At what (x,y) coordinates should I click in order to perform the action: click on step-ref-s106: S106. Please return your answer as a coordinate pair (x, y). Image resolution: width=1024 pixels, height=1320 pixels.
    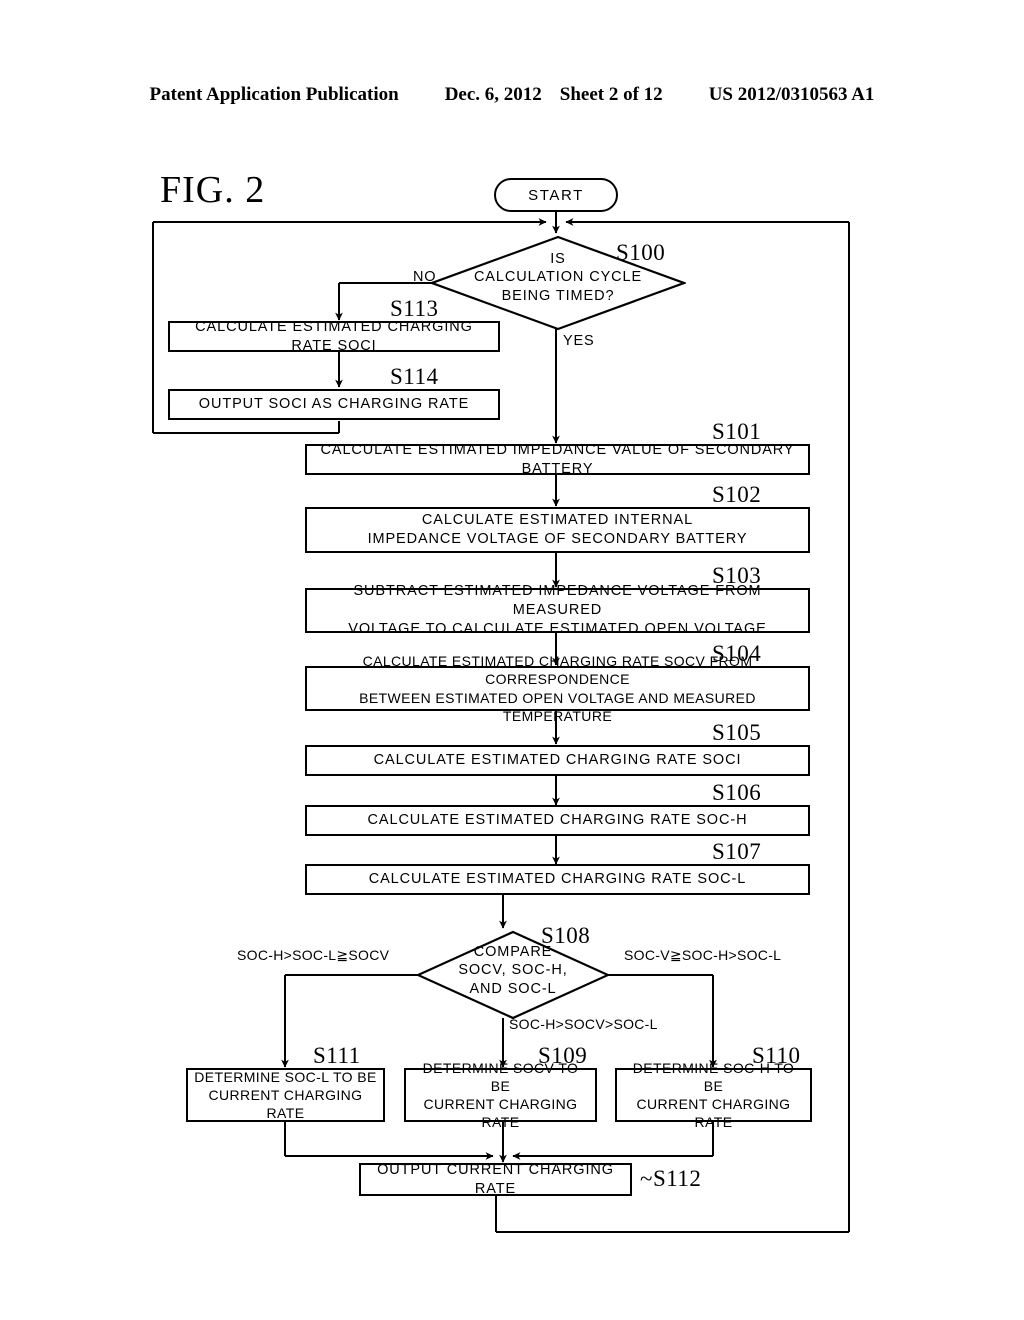
    Looking at the image, I should click on (737, 792).